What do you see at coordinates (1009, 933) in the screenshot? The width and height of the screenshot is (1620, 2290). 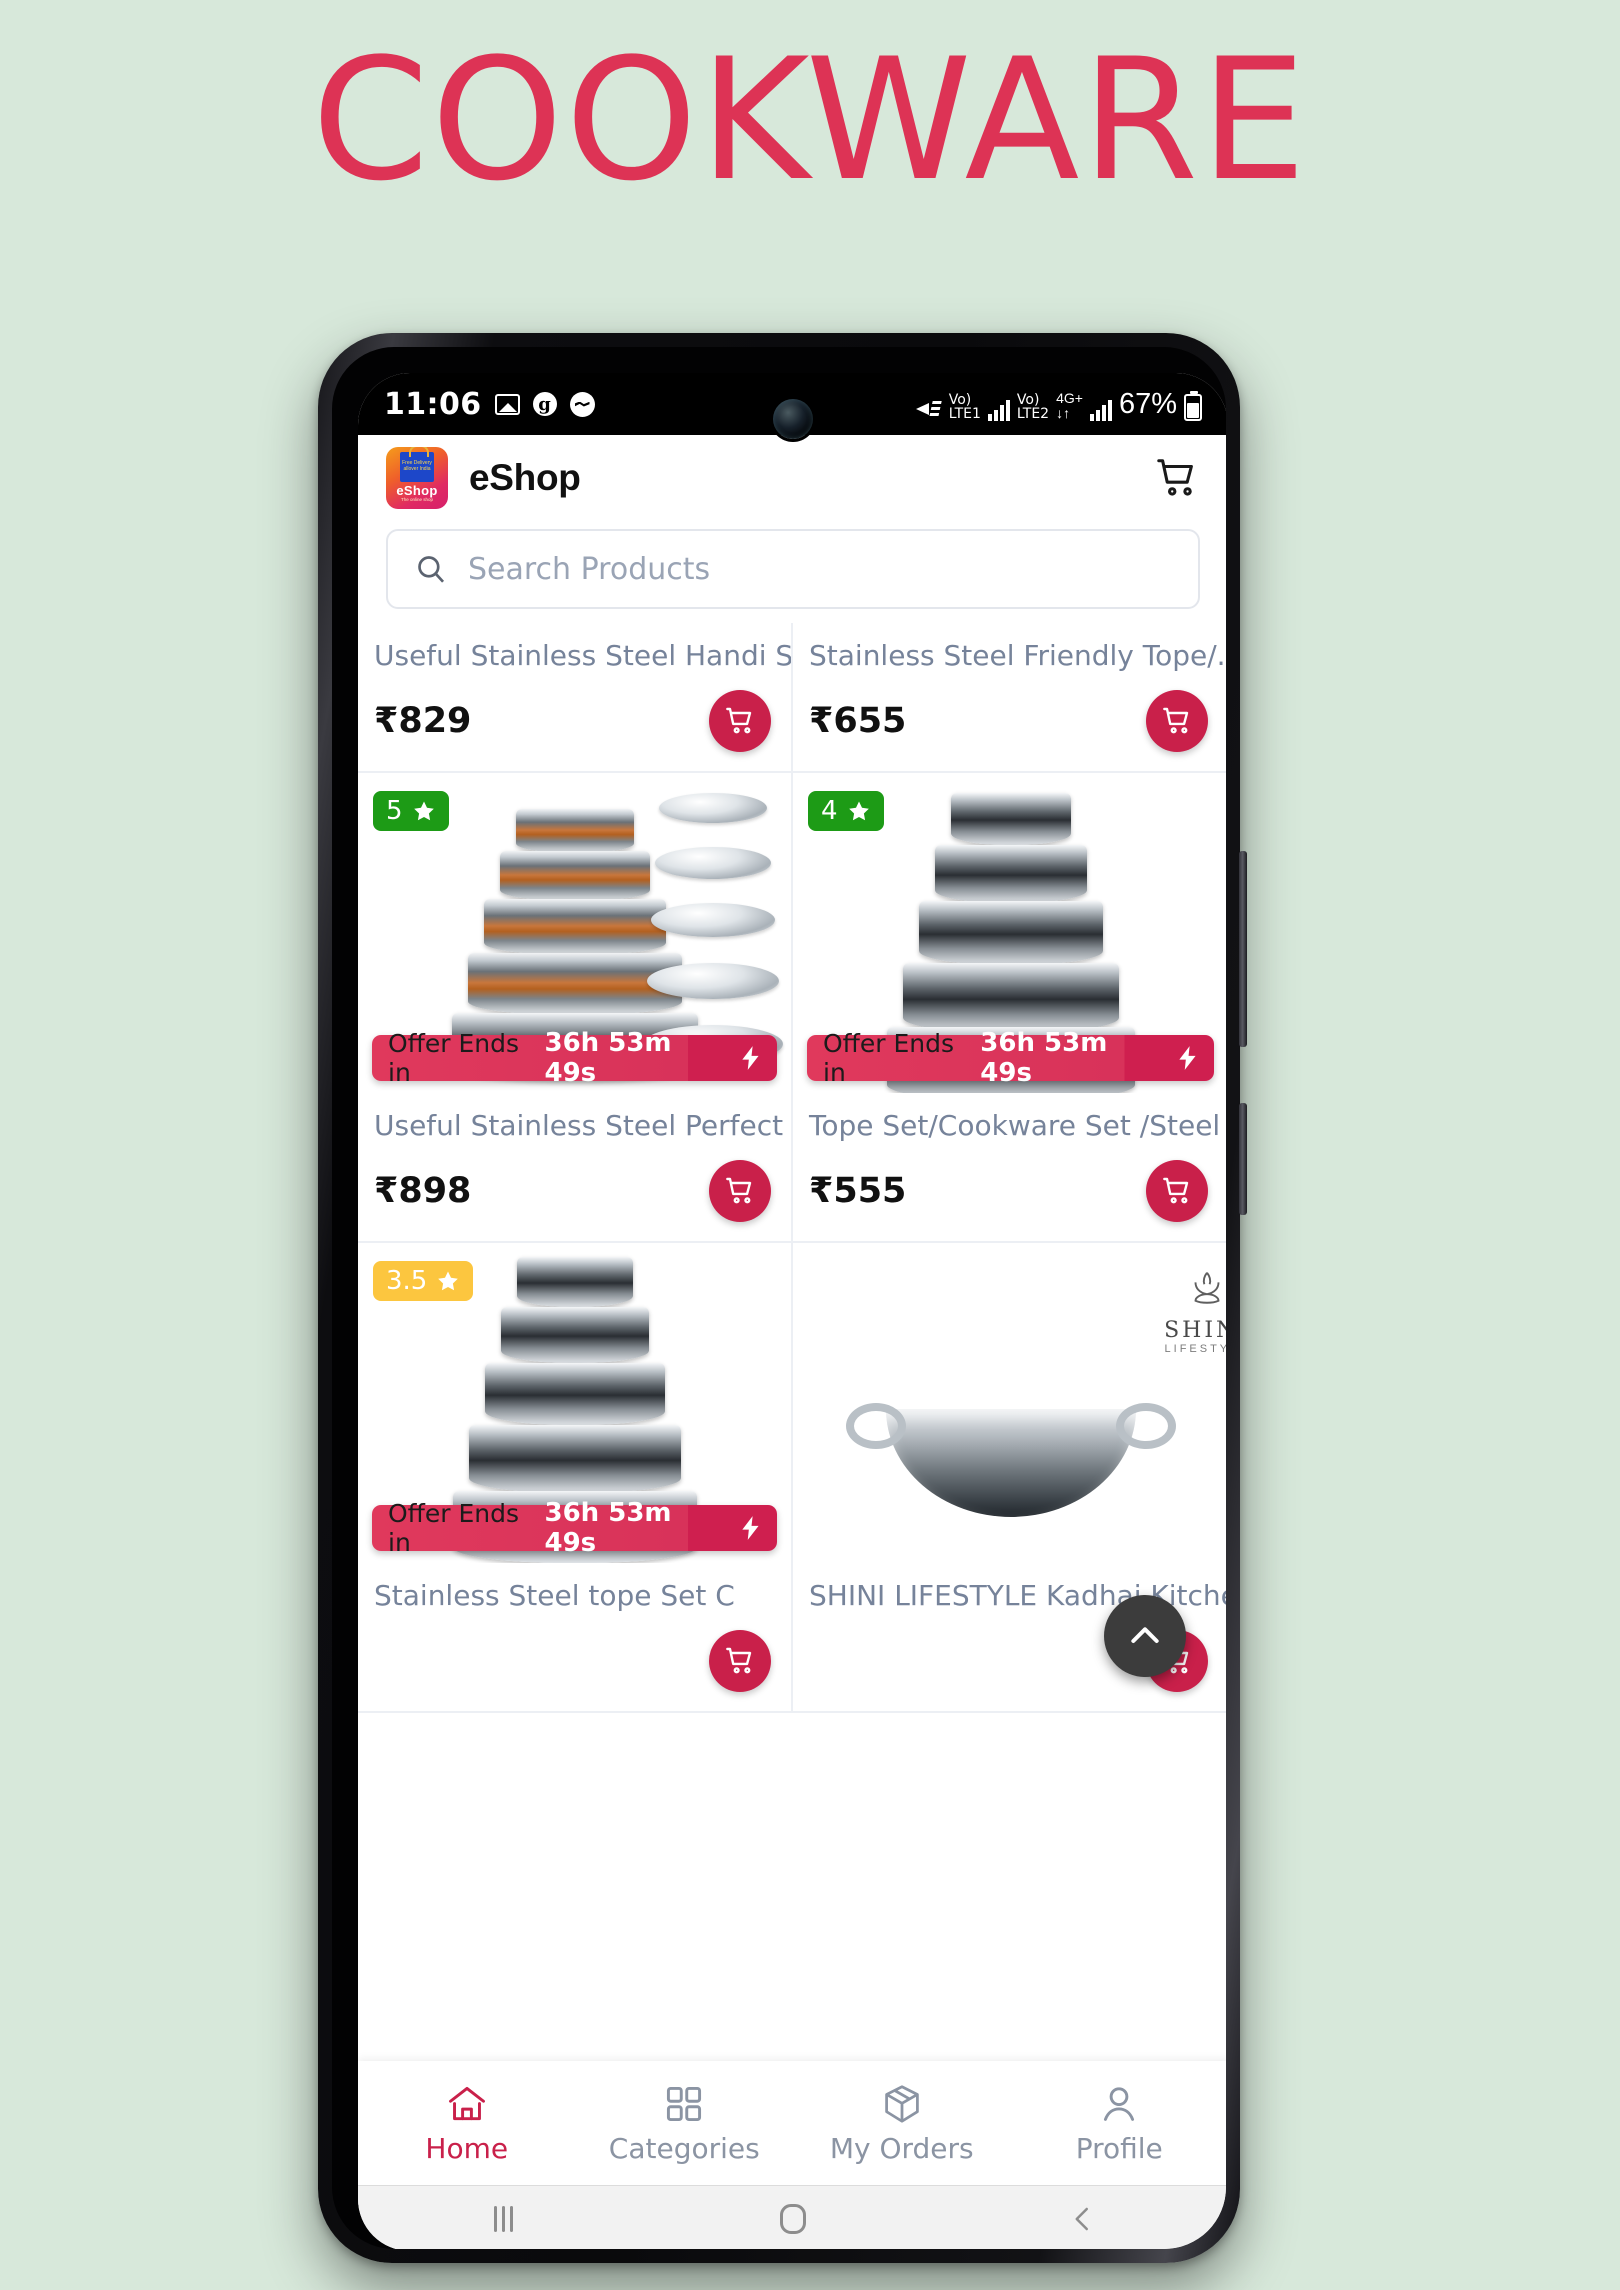 I see `product-image: 4 Offer Ends in 36h 53m 49s` at bounding box center [1009, 933].